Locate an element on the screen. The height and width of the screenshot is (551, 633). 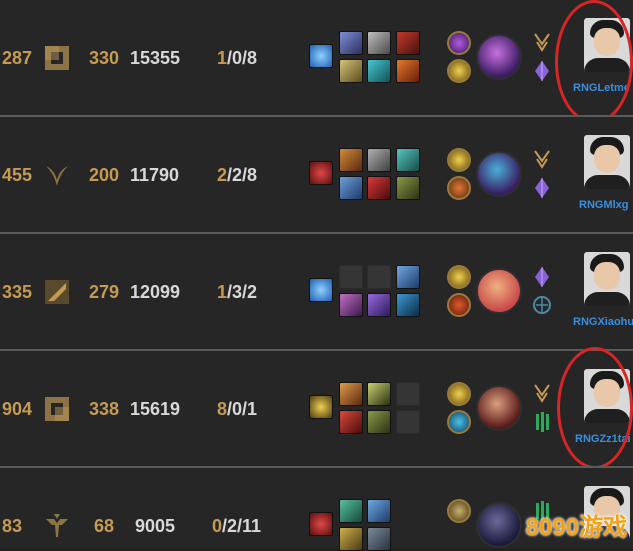
cs-value: 338 is located at coordinates (104, 409).